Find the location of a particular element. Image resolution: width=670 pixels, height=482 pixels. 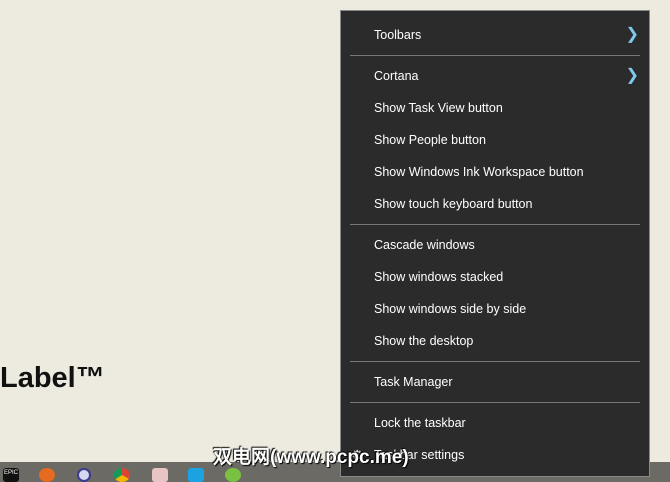

menu-item-task-view: Show Task View button is located at coordinates (495, 108).